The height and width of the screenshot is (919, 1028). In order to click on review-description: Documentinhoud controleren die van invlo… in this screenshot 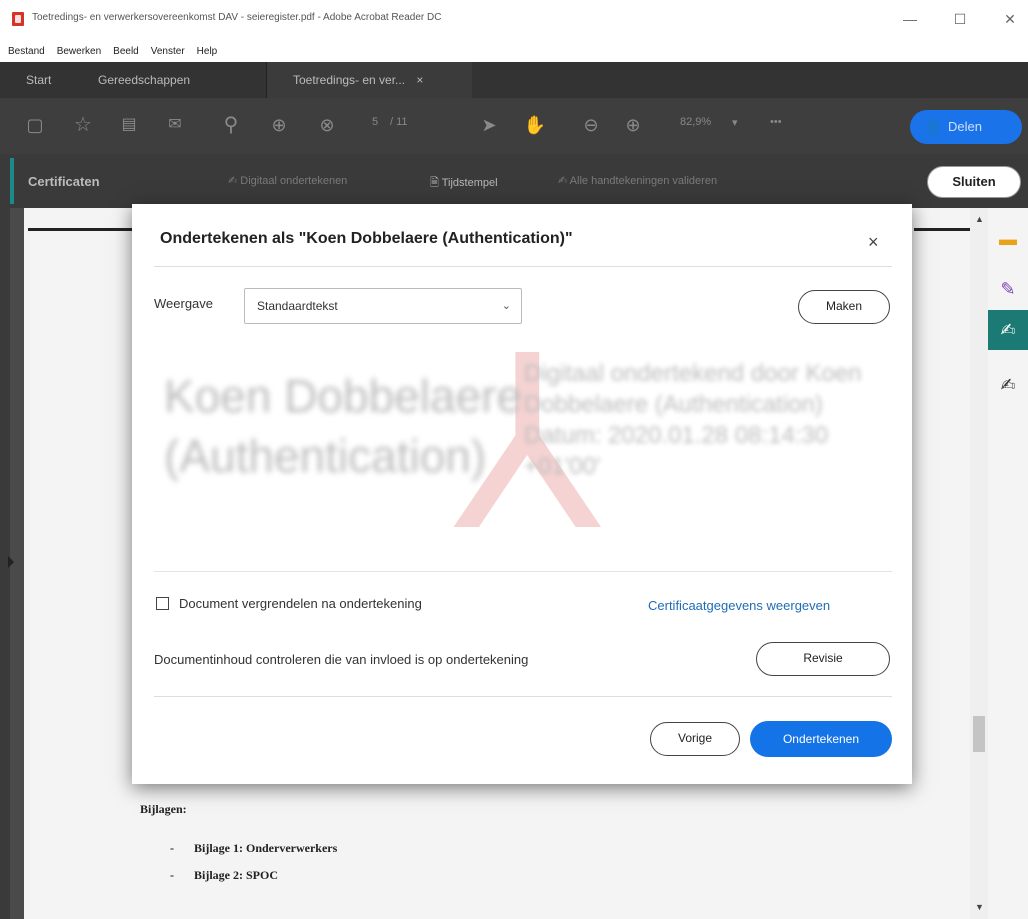, I will do `click(341, 659)`.